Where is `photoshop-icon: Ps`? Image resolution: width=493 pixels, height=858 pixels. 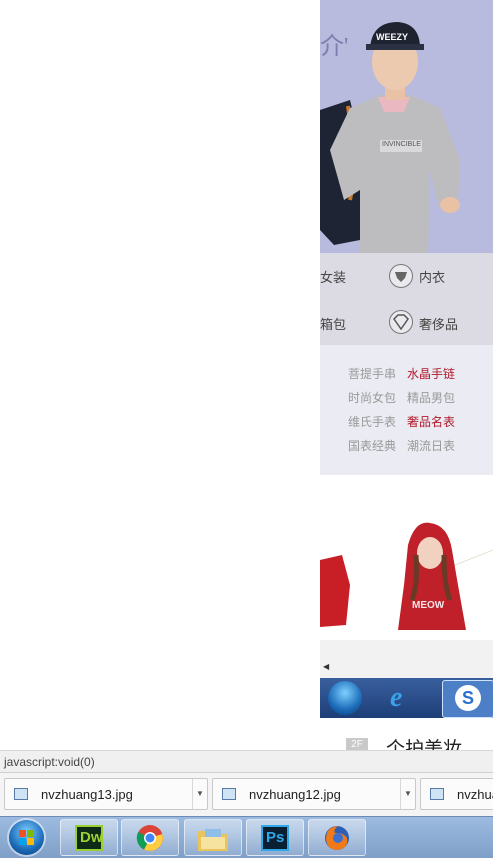 photoshop-icon: Ps is located at coordinates (275, 838).